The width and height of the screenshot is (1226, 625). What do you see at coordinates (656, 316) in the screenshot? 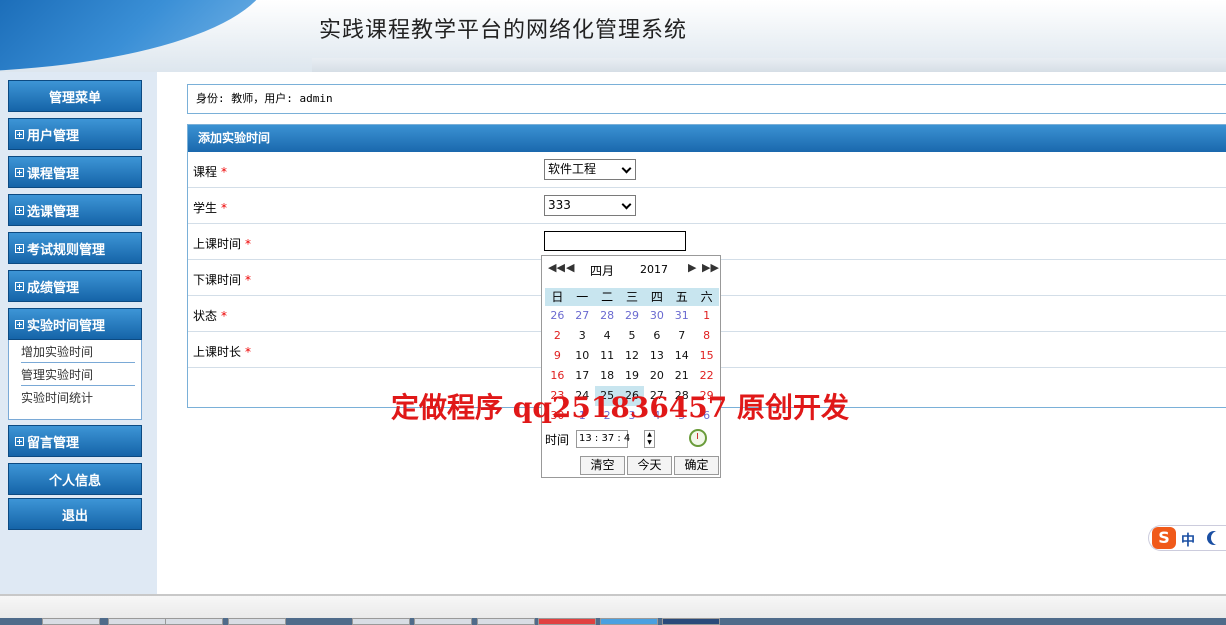
I see `calendar-day: 30` at bounding box center [656, 316].